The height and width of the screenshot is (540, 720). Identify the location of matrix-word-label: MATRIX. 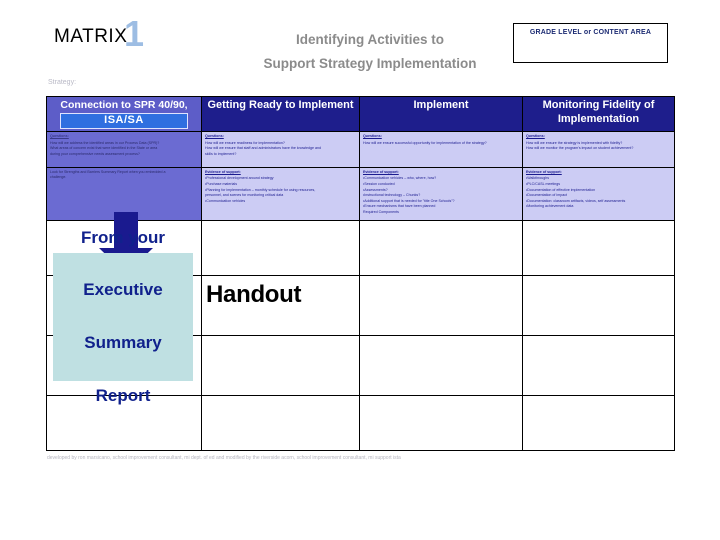
(91, 36).